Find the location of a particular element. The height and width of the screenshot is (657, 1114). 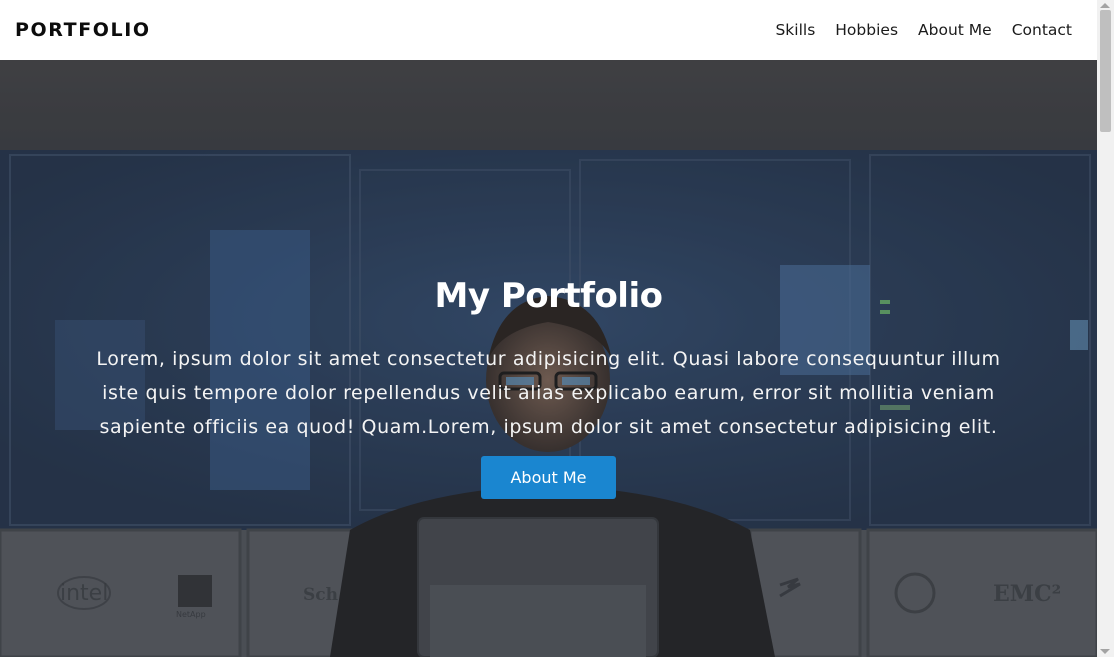

nav-link-contact: Contact is located at coordinates (1042, 30).